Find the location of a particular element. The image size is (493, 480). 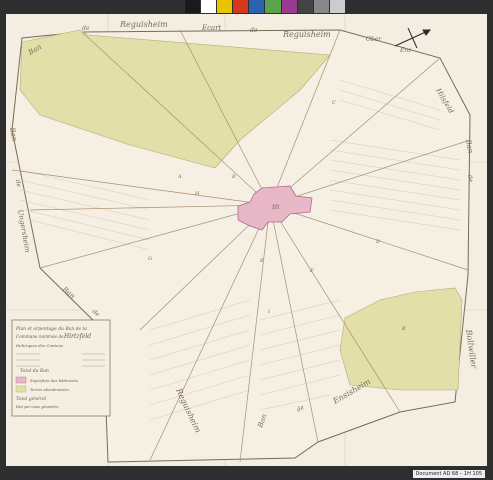

letter-k: K is located at coordinates (403, 329).